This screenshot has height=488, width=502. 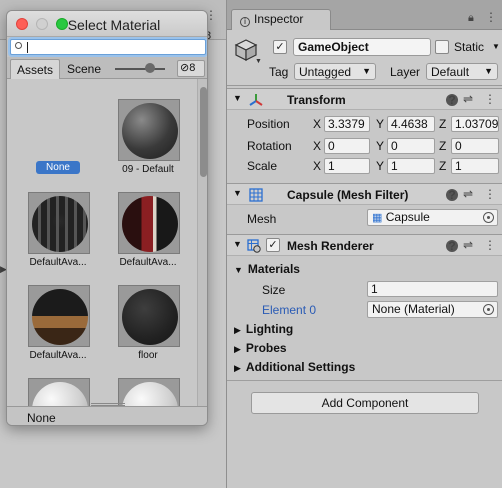 What do you see at coordinates (411, 124) in the screenshot?
I see `position-y-field: 4.4638` at bounding box center [411, 124].